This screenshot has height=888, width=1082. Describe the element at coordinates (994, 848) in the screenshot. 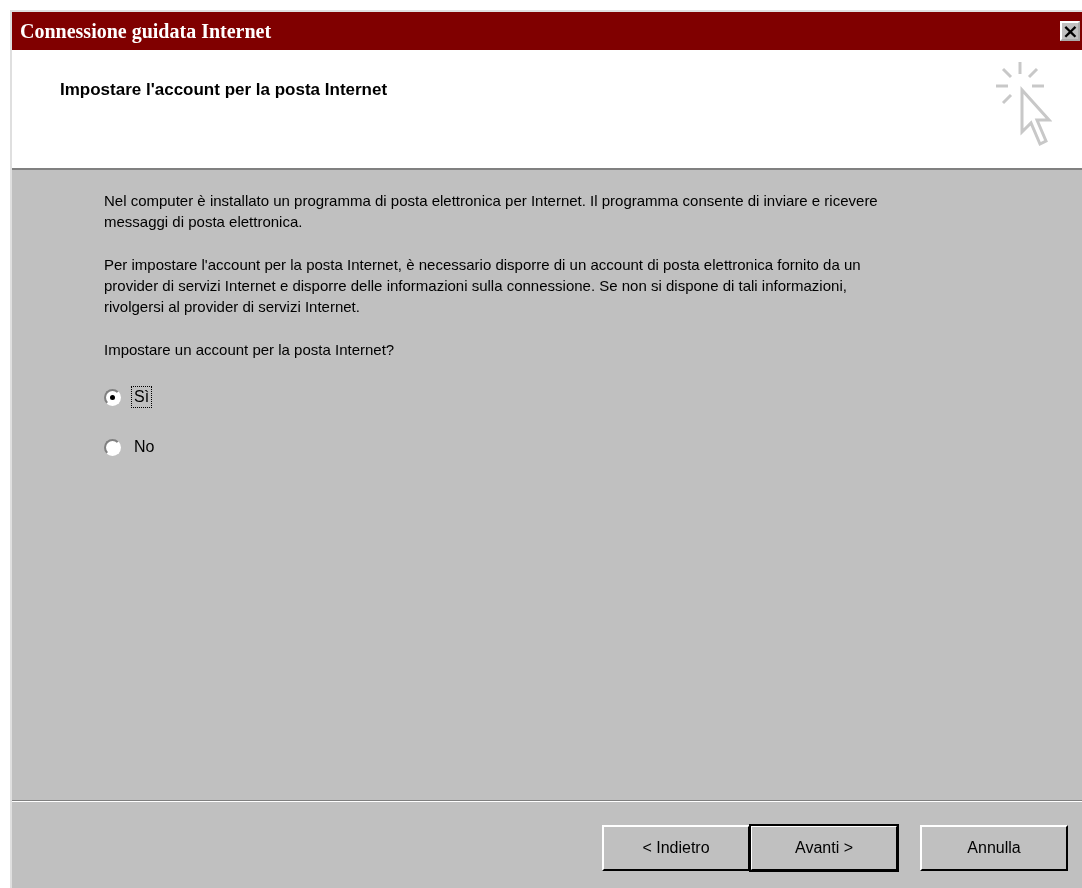

I see `cancel-button: Annulla` at that location.